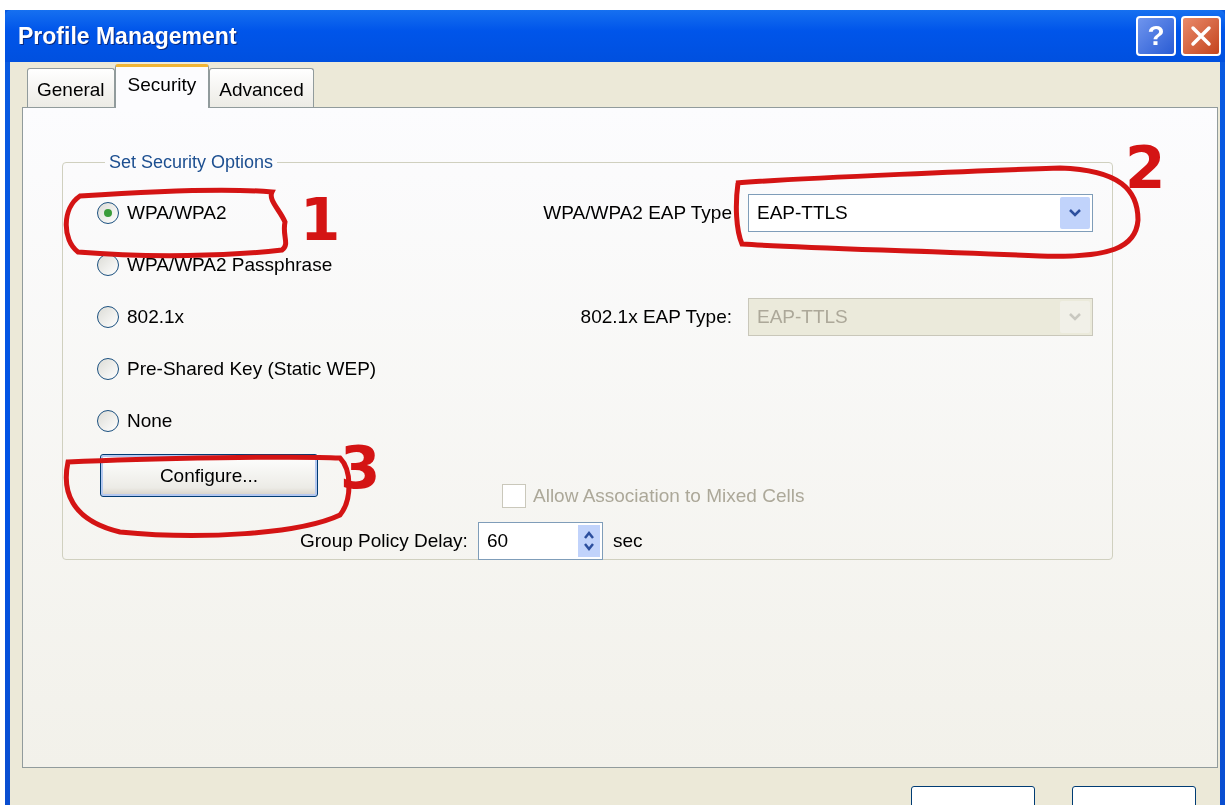 This screenshot has width=1231, height=805. Describe the element at coordinates (360, 468) in the screenshot. I see `annotation-number: 3` at that location.